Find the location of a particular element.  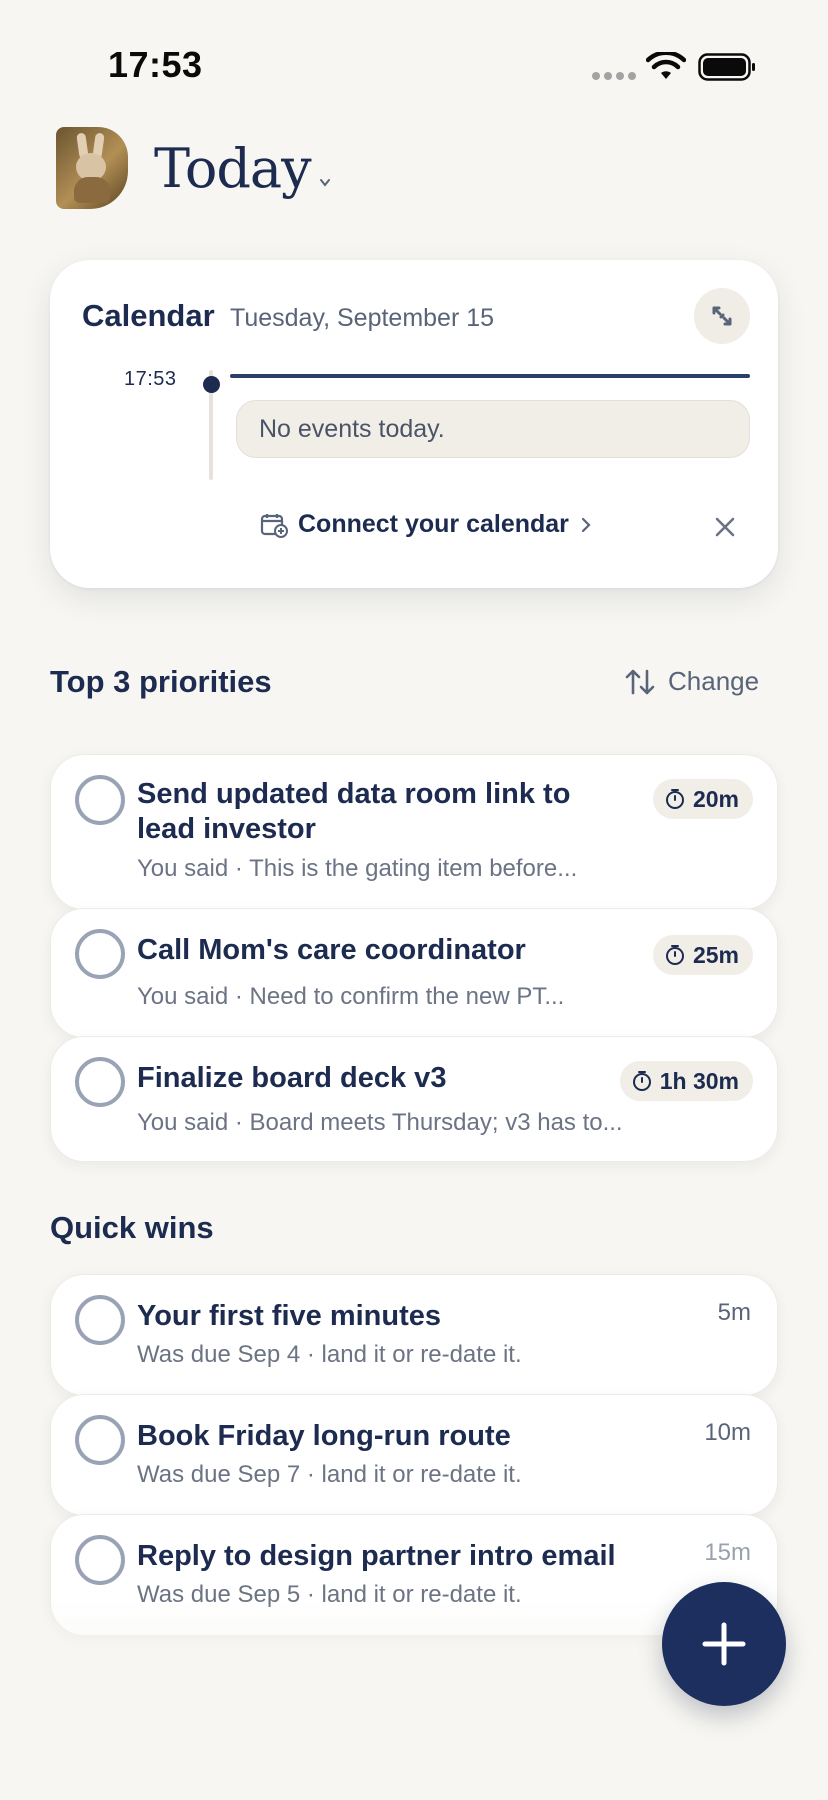

duration-label: 25m is located at coordinates (715, 954).